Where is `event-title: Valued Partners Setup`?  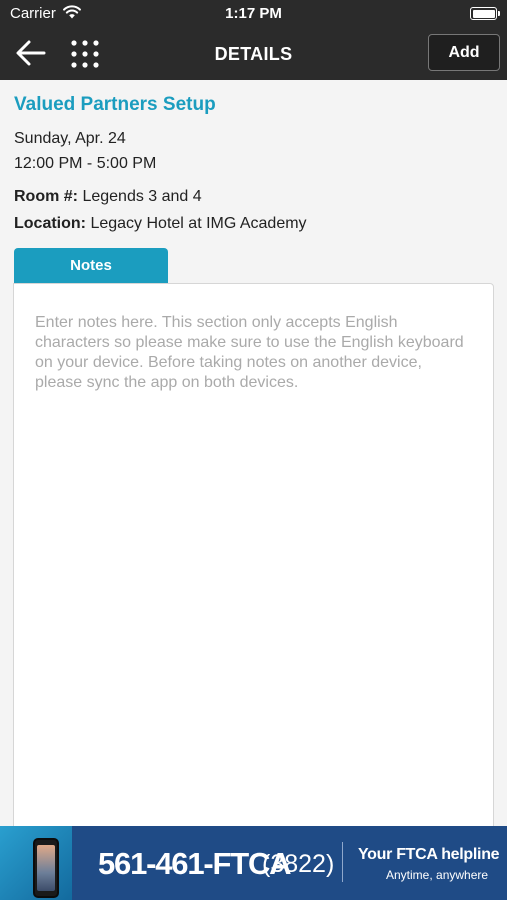 event-title: Valued Partners Setup is located at coordinates (115, 104).